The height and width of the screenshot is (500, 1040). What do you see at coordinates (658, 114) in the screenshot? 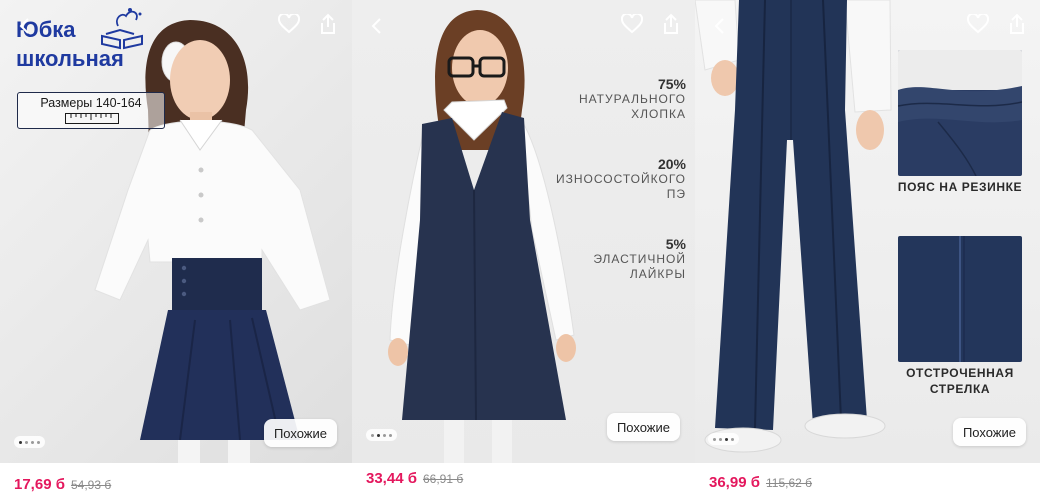
I see `composition-desc-line2: ХЛОПКА` at bounding box center [658, 114].